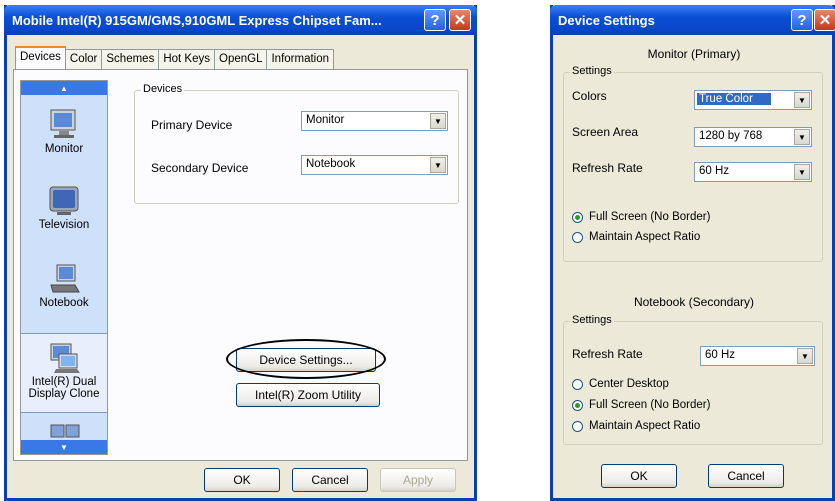 This screenshot has height=501, width=835. I want to click on sidebar-item-label: Notebook, so click(64, 303).